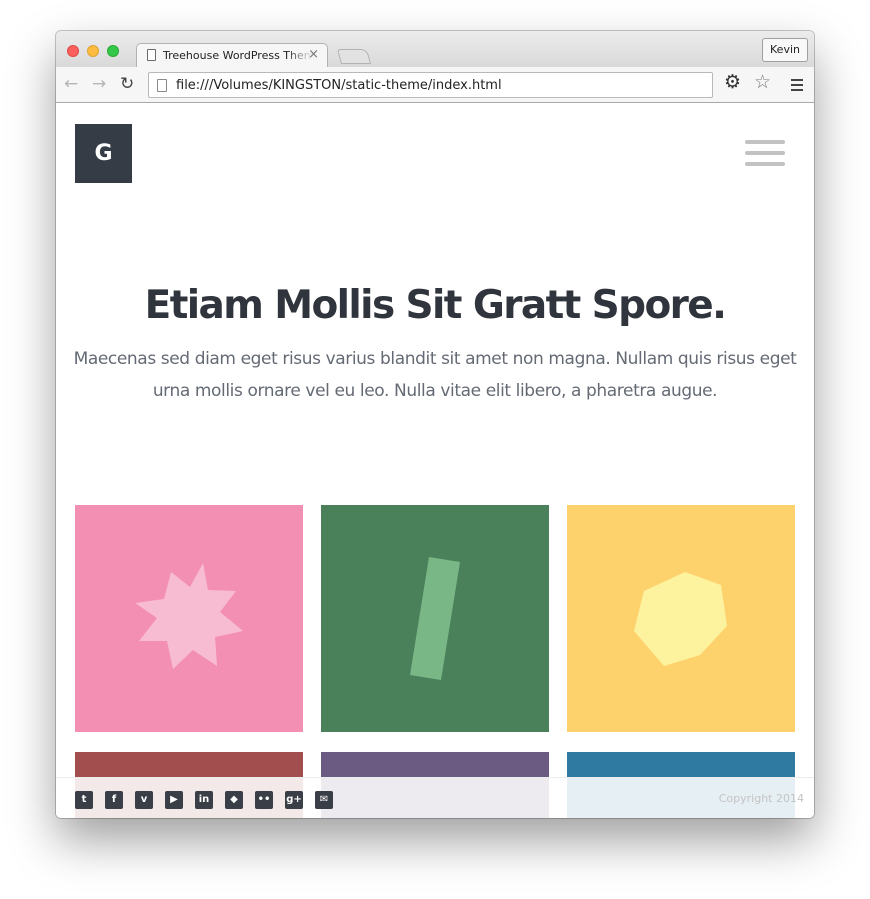 This screenshot has height=899, width=870. Describe the element at coordinates (354, 56) in the screenshot. I see `new-tab-button` at that location.